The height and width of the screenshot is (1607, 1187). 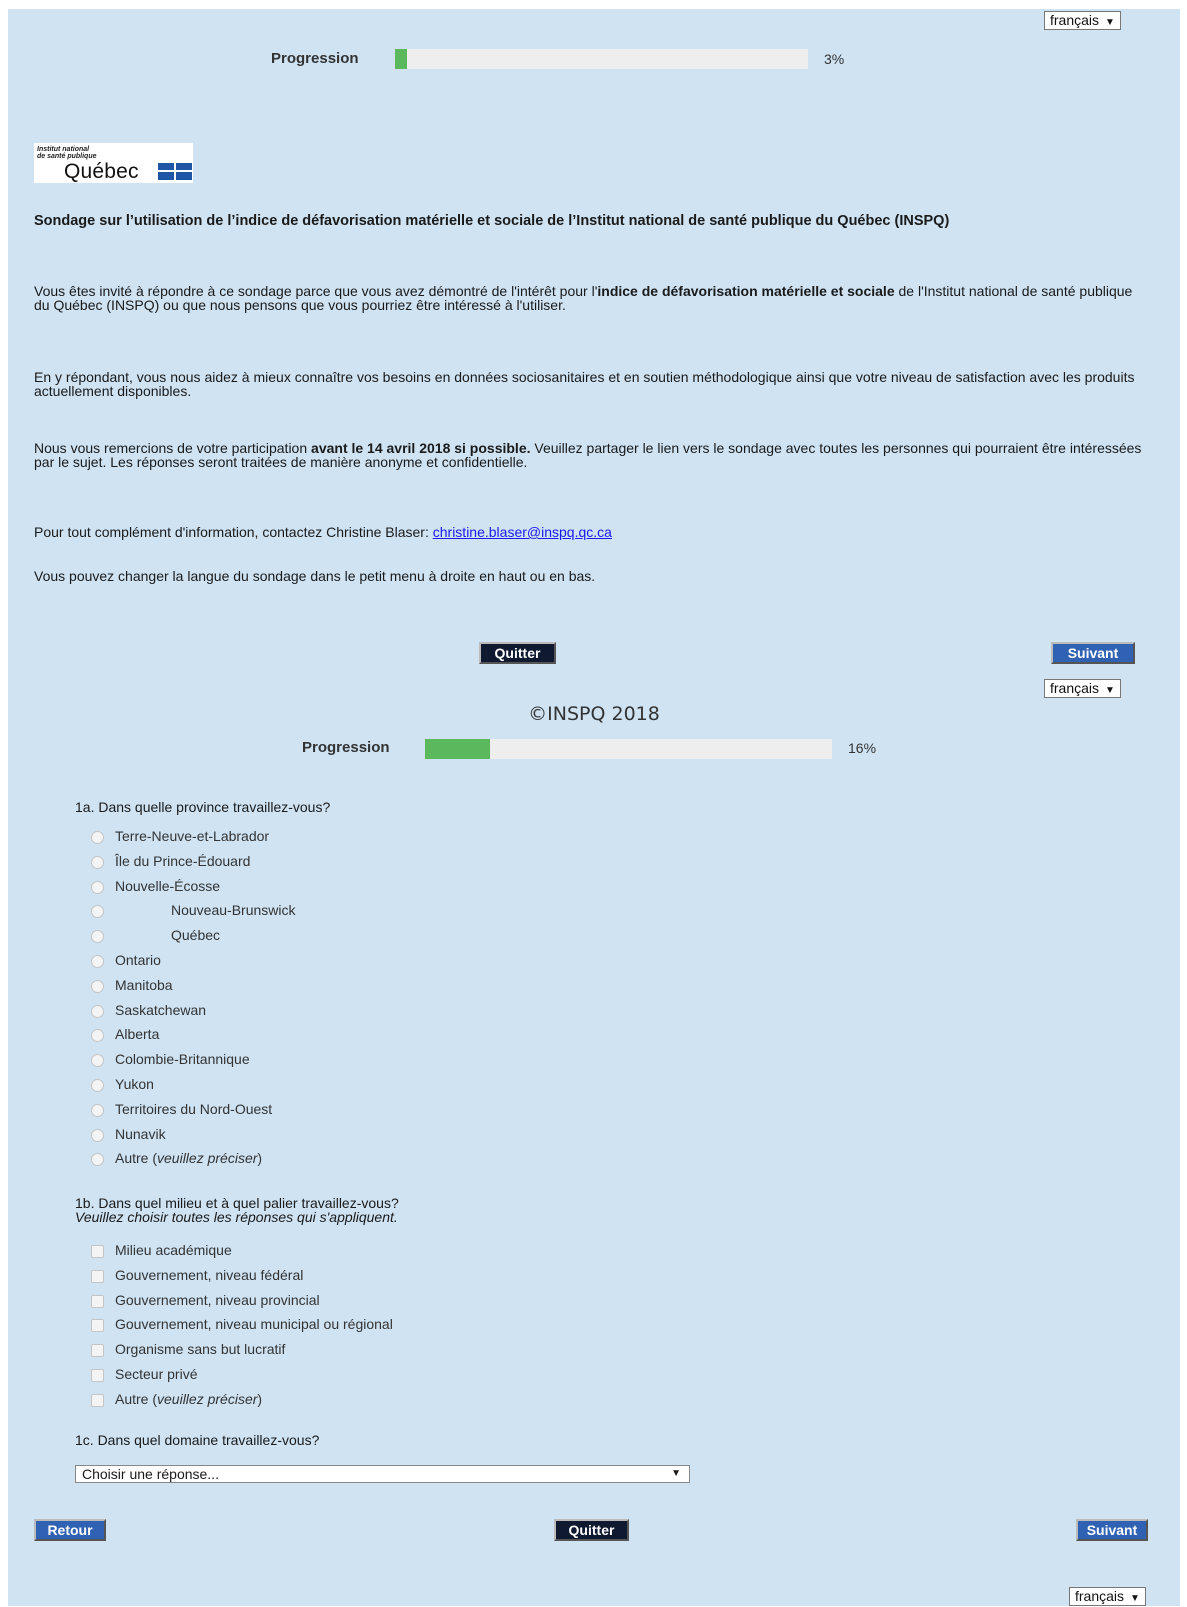 I want to click on logo-line2: de santé publique, so click(x=67, y=156).